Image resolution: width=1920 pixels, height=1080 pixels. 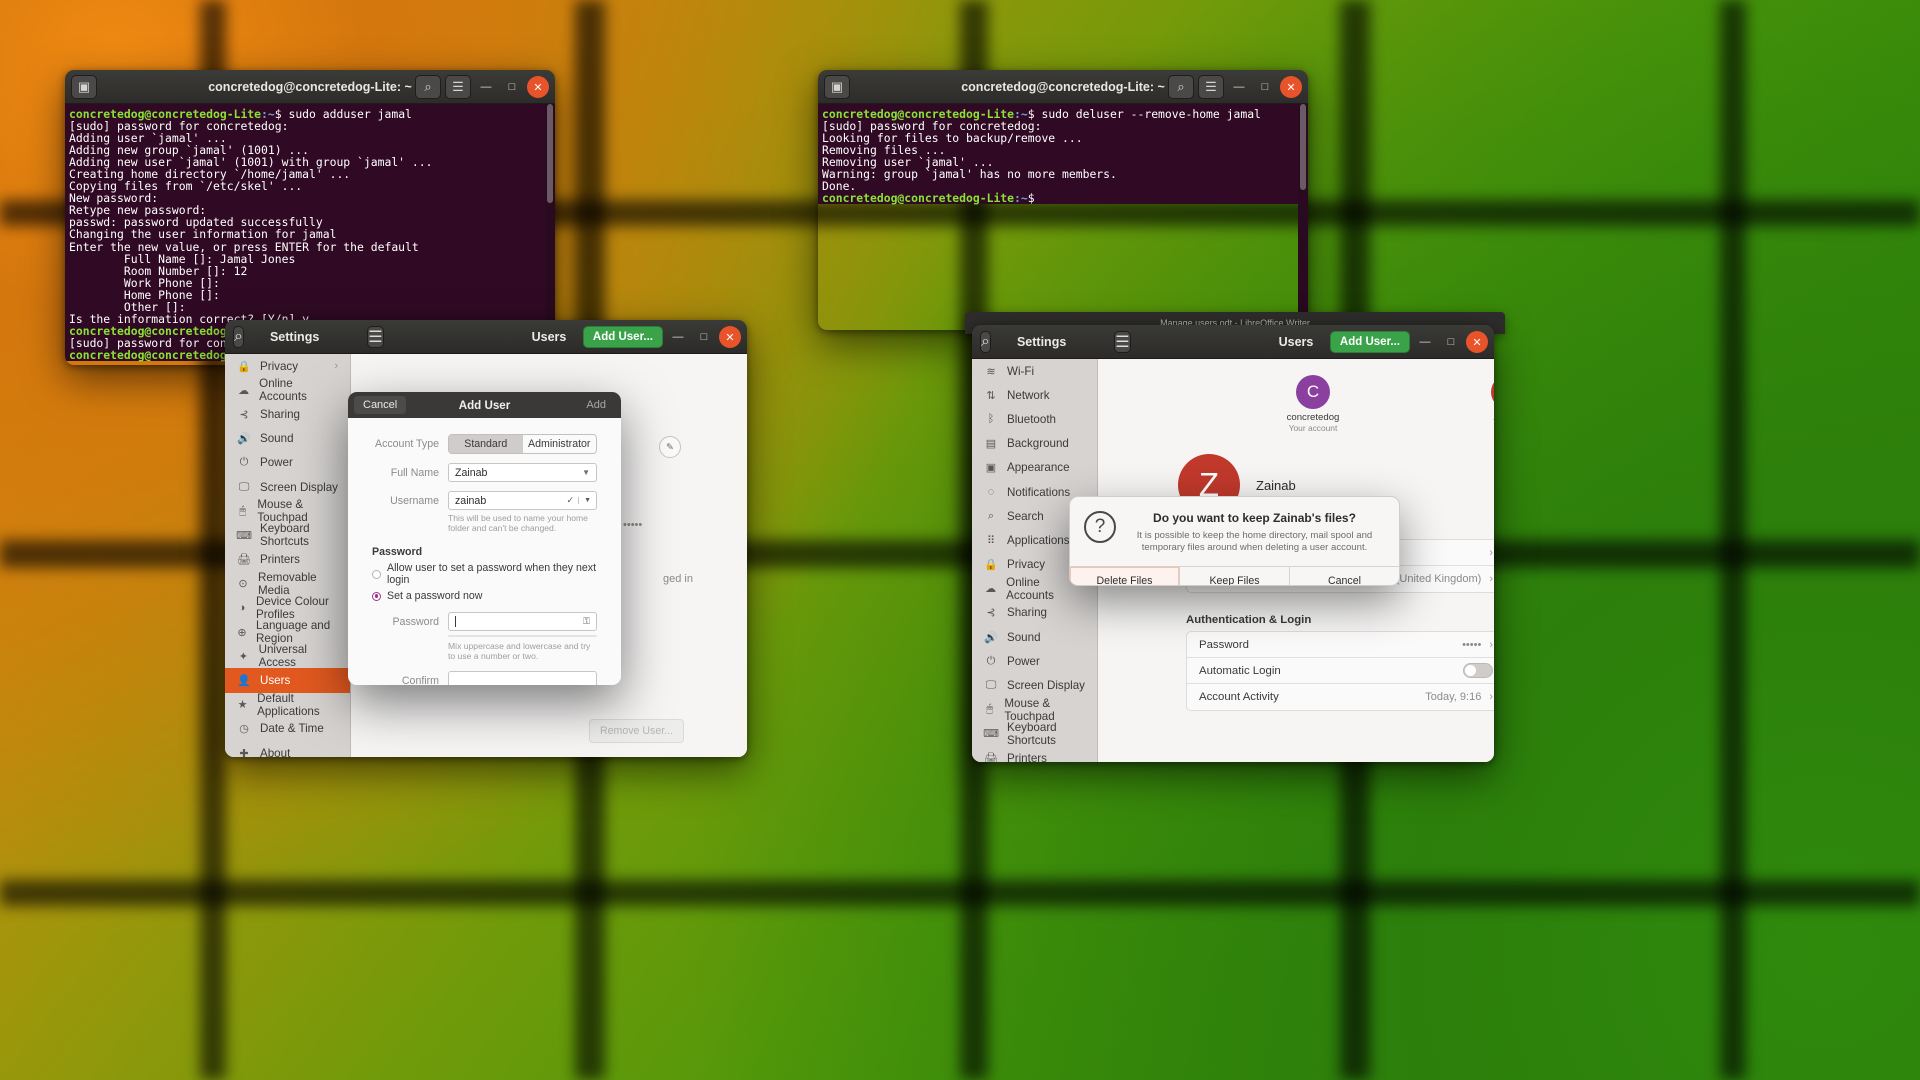 I want to click on user-tile-concretedog: C concretedog Your account, so click(x=1313, y=404).